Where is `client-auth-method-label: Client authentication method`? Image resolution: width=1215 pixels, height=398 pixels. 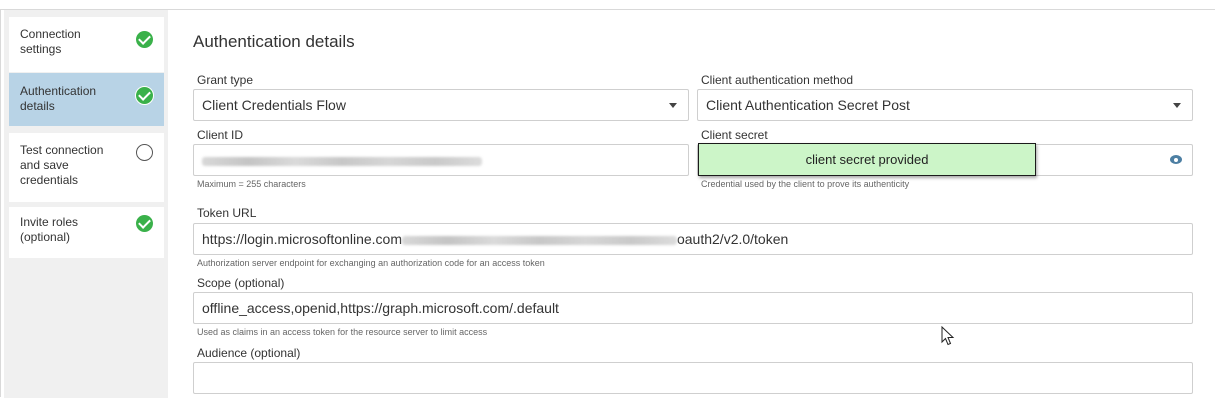
client-auth-method-label: Client authentication method is located at coordinates (777, 80).